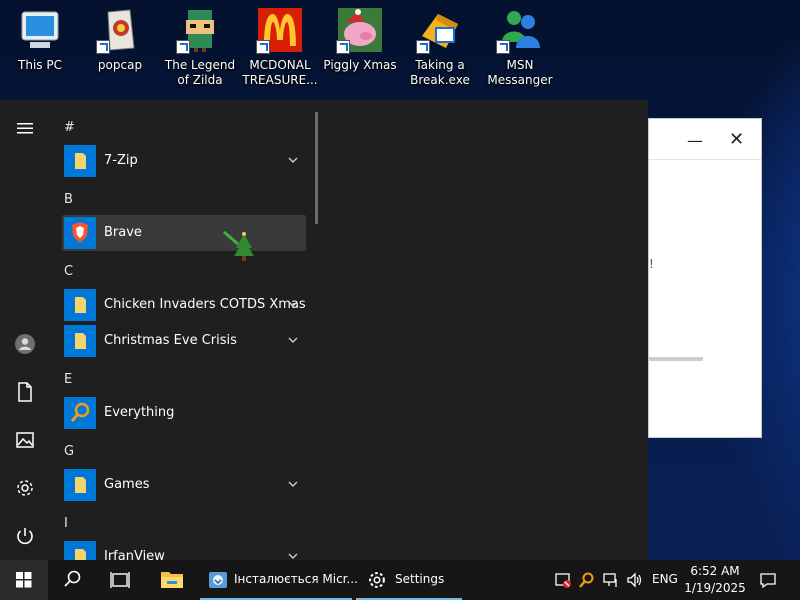  I want to click on power-icon, so click(25, 536).